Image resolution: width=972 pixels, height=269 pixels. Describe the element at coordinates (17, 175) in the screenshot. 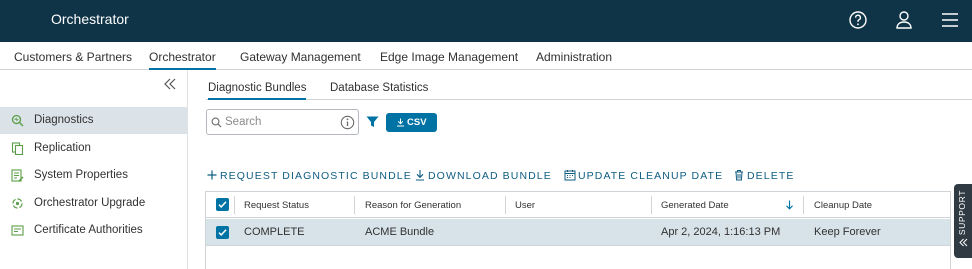

I see `system-properties-icon` at that location.